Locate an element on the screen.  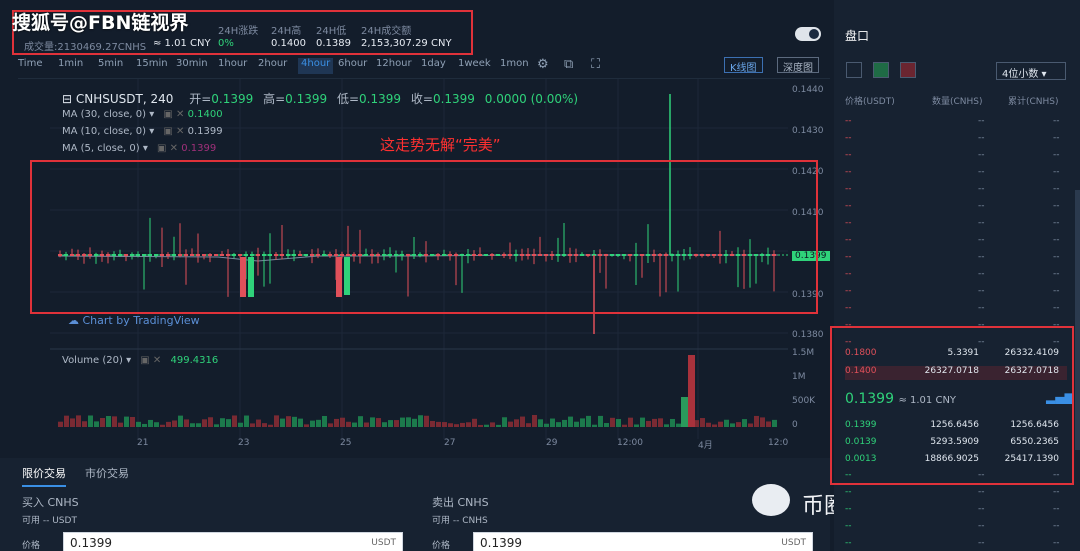
ma30-legend: MA (30, close, 0) ▾ ▣ ✕ 0.1400 is located at coordinates (142, 114).